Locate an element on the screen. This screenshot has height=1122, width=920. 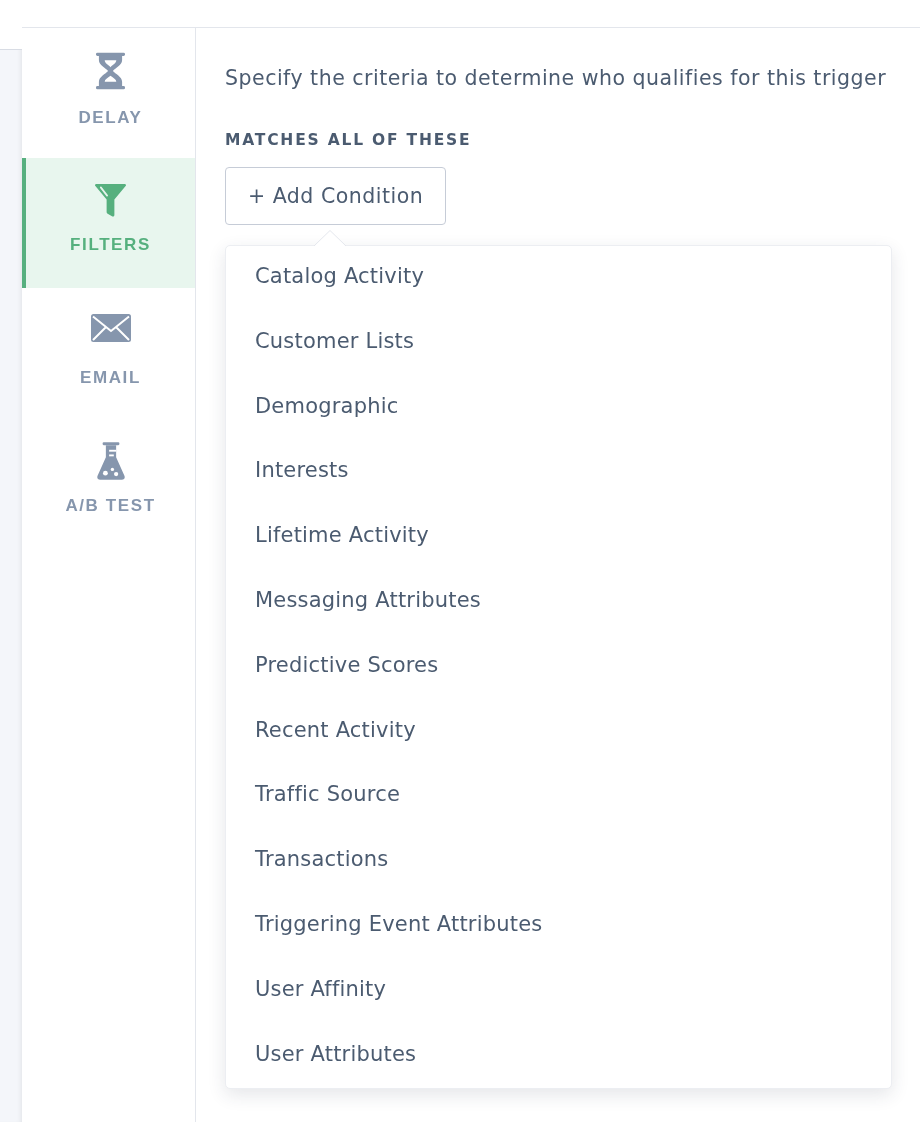
menu-item: Lifetime Activity is located at coordinates (558, 537).